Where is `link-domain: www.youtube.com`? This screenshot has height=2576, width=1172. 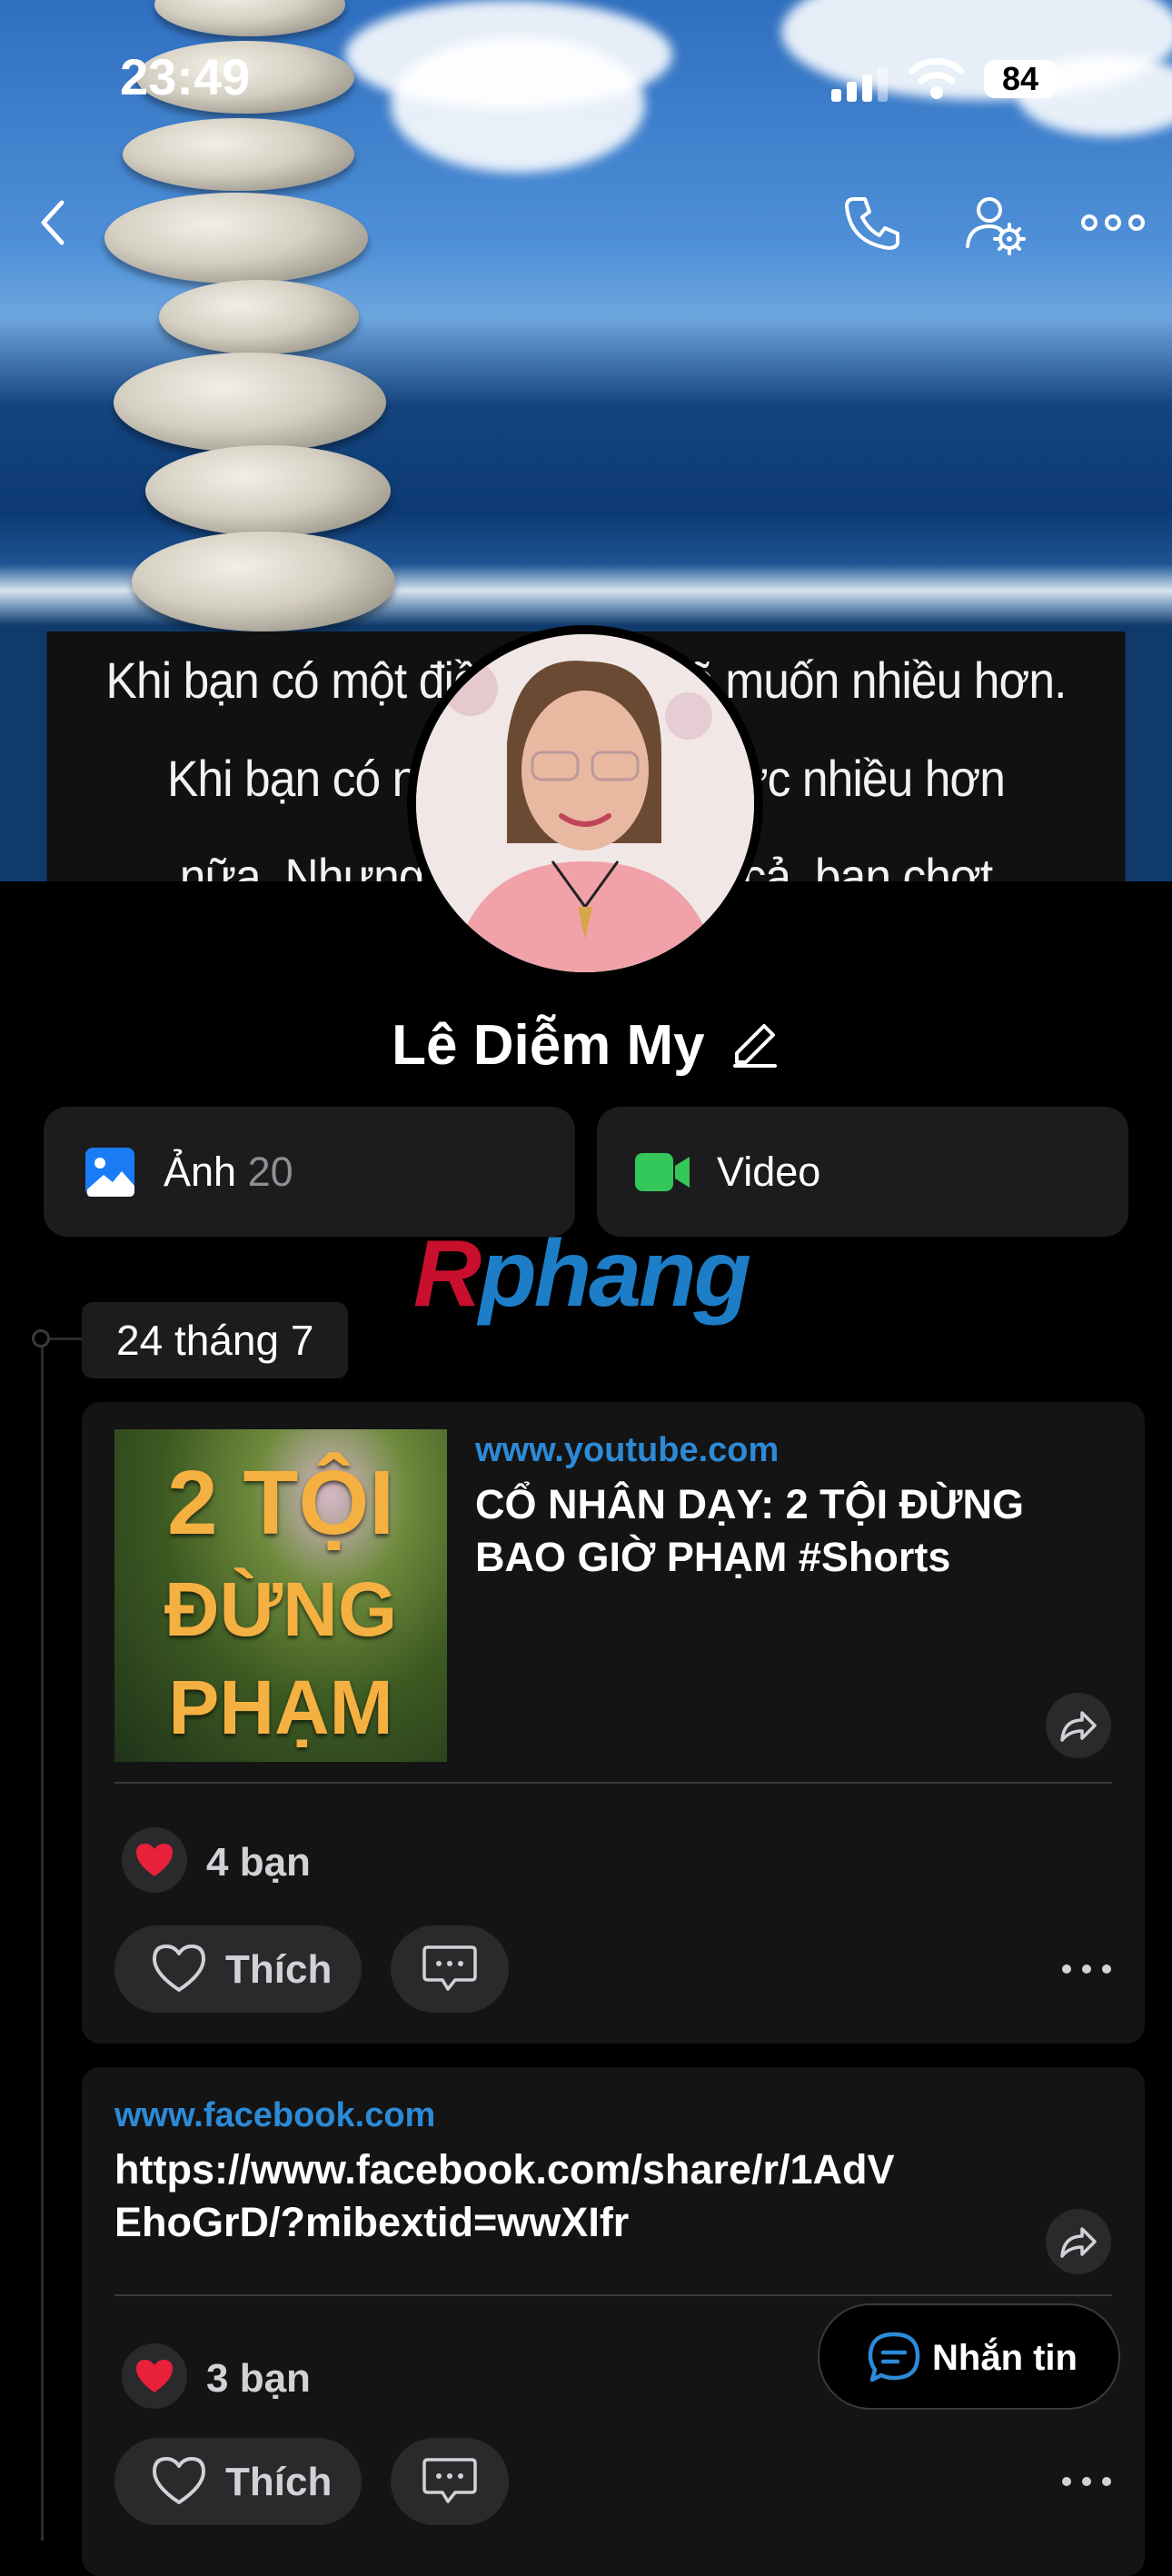 link-domain: www.youtube.com is located at coordinates (627, 1451).